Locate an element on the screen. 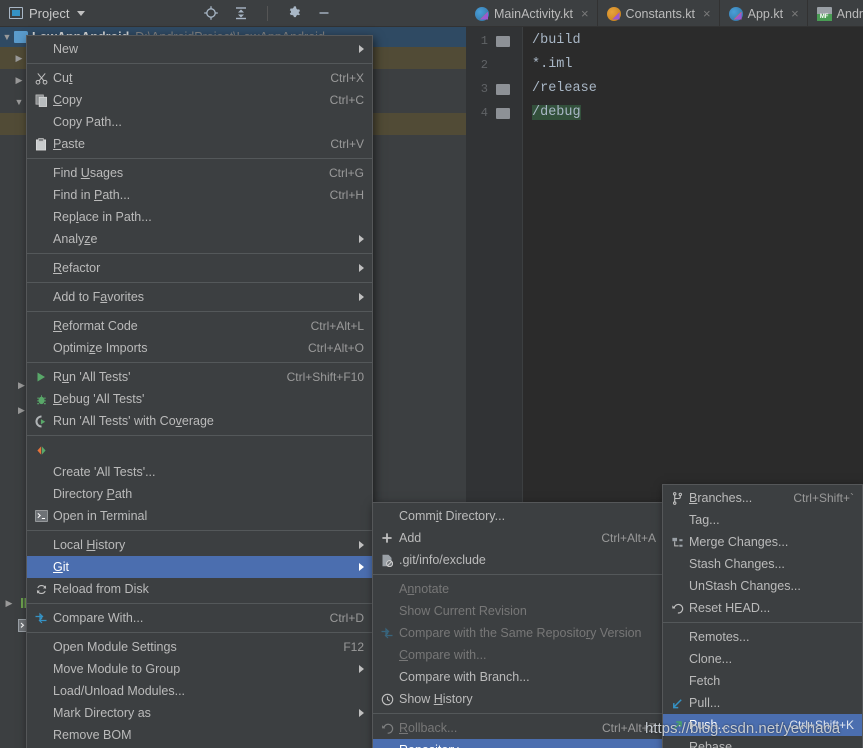  menu-item-git: Git is located at coordinates (199, 567).